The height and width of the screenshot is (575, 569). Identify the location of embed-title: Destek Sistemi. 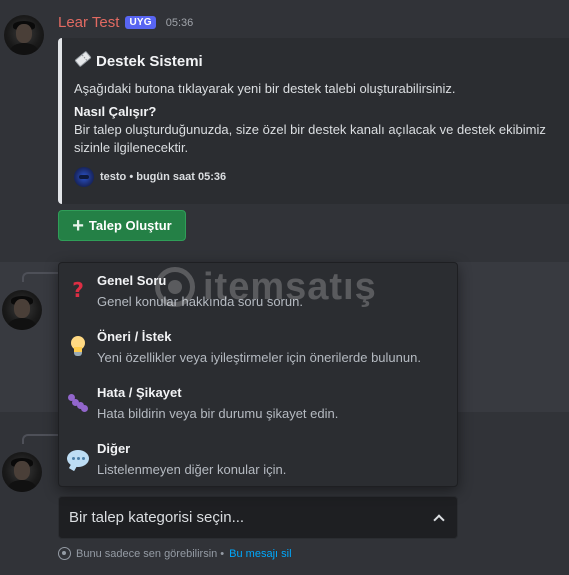
(314, 61).